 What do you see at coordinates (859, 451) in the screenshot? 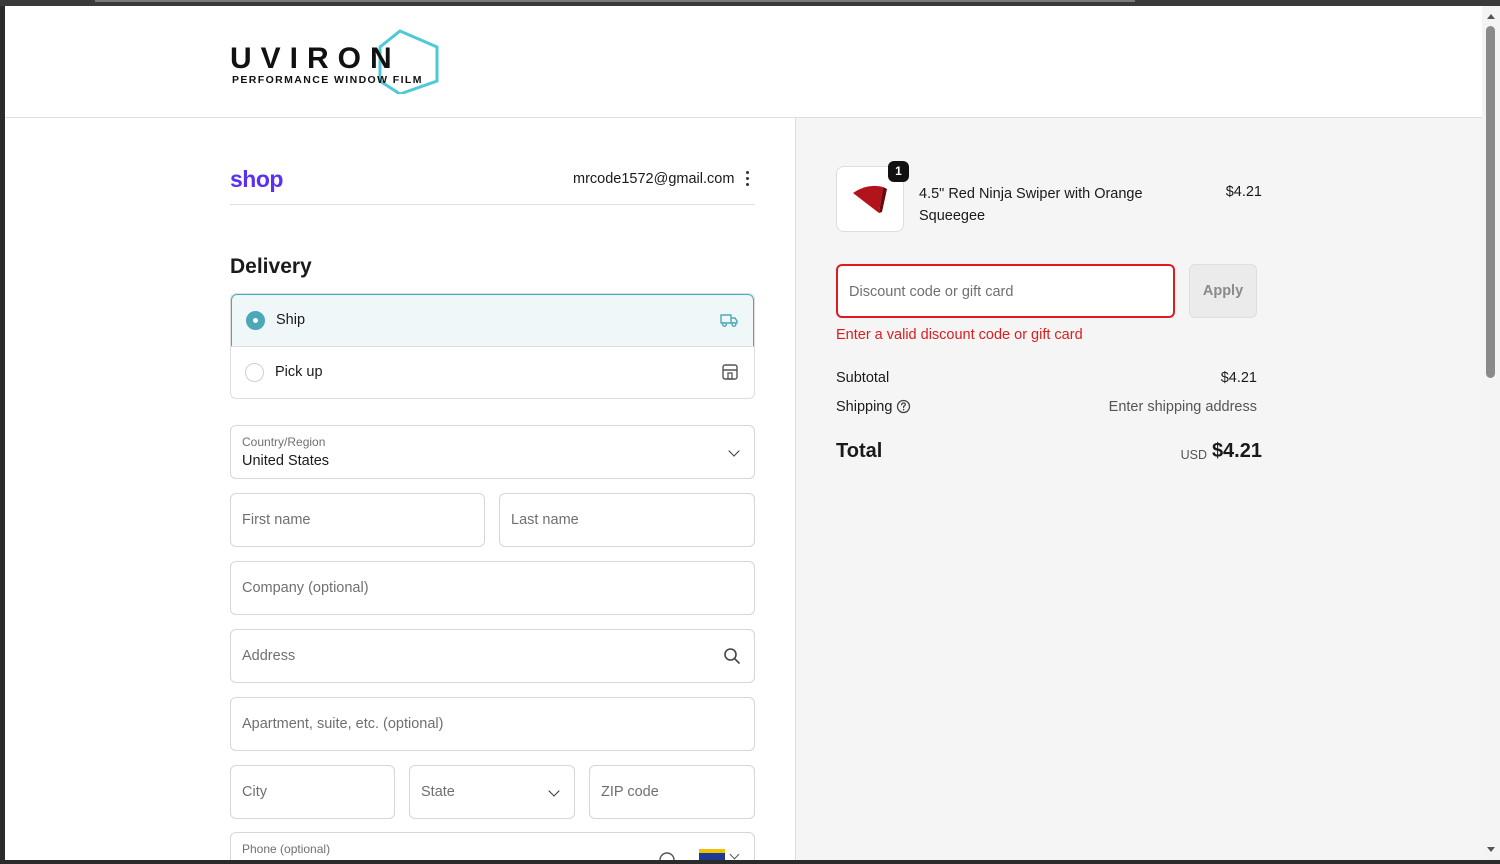
I see `total-label: Total` at bounding box center [859, 451].